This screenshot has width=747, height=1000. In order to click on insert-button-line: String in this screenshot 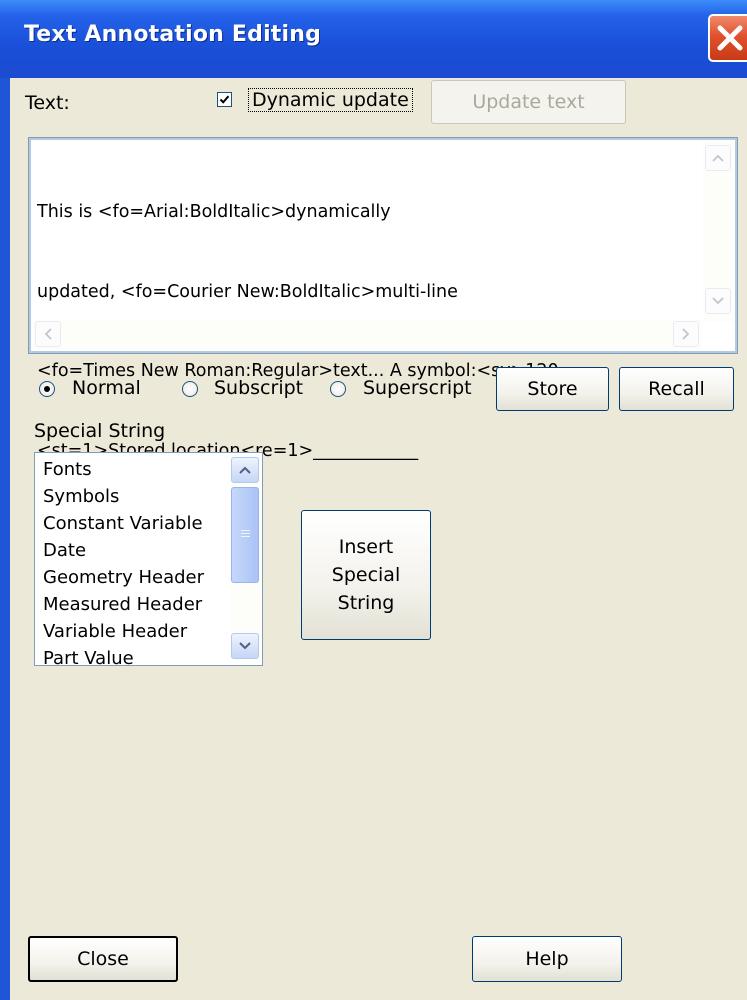, I will do `click(366, 603)`.